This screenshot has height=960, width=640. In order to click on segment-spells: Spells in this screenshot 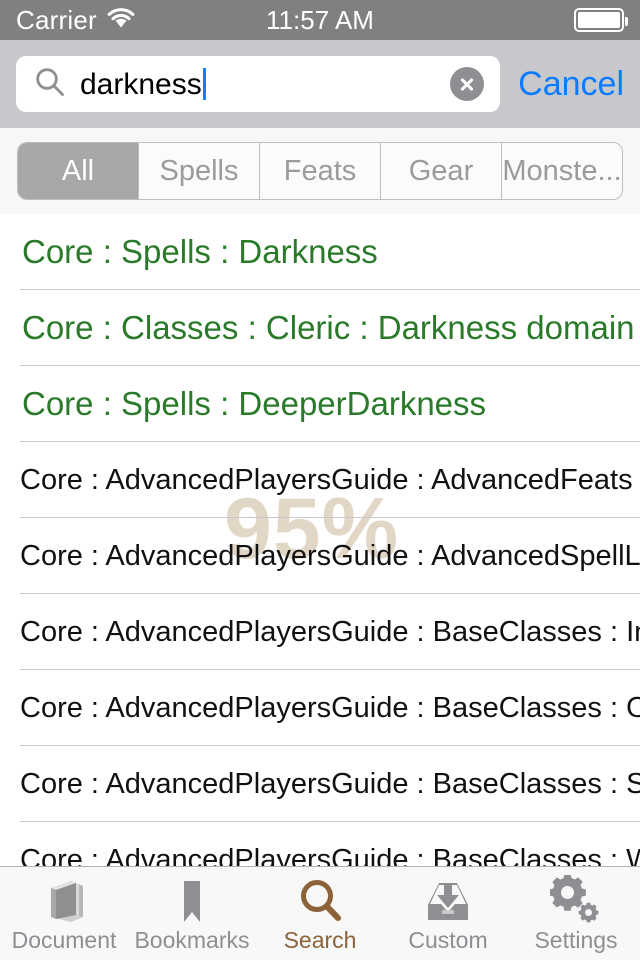, I will do `click(198, 171)`.